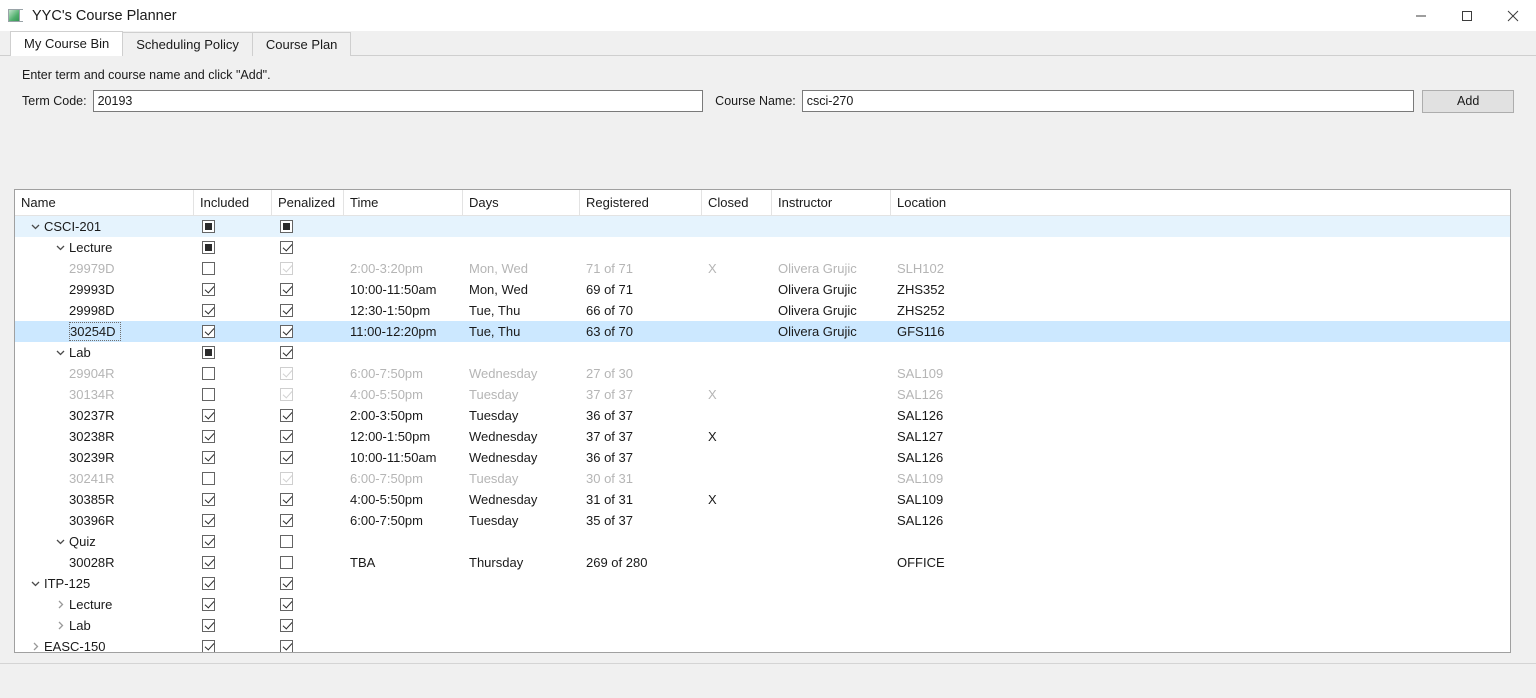 This screenshot has width=1536, height=698. What do you see at coordinates (95, 331) in the screenshot?
I see `tree-node: 30254D` at bounding box center [95, 331].